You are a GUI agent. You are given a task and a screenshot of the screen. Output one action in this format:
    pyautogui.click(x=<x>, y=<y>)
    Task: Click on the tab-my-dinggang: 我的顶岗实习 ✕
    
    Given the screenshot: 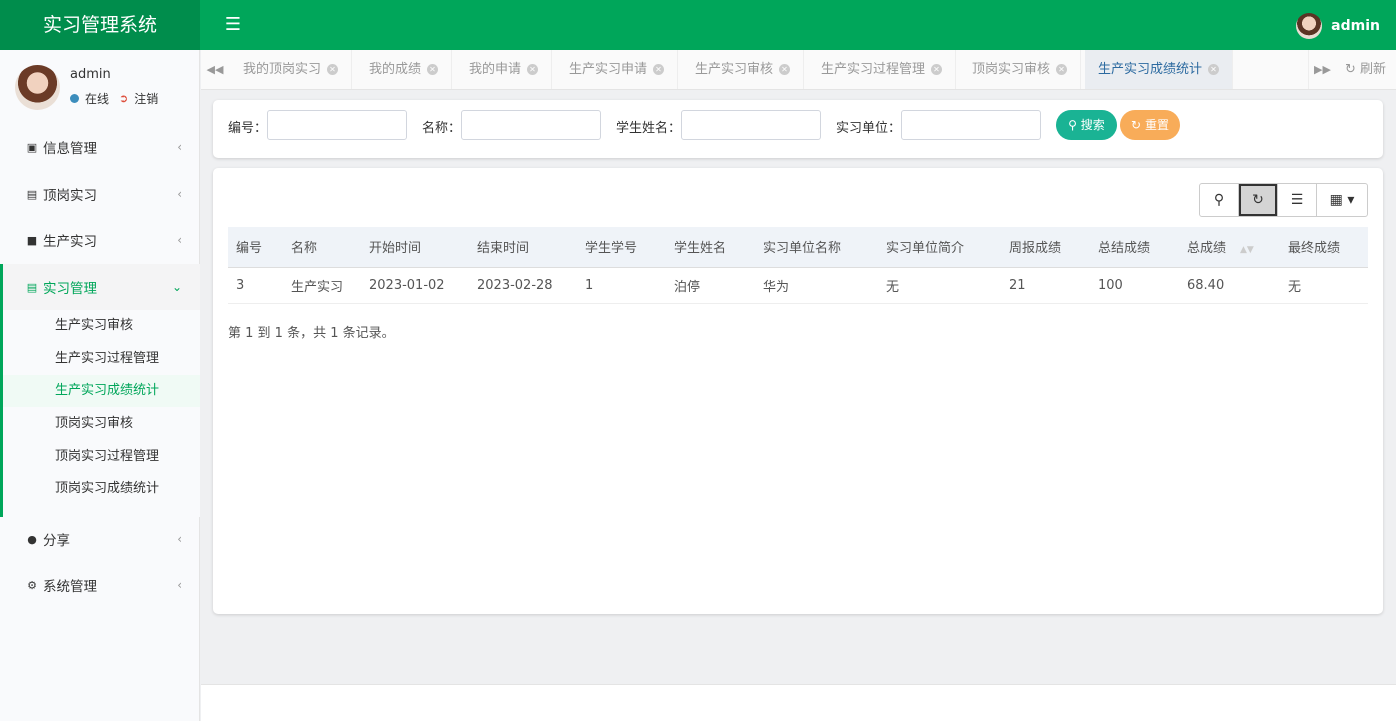 What is the action you would take?
    pyautogui.click(x=291, y=69)
    